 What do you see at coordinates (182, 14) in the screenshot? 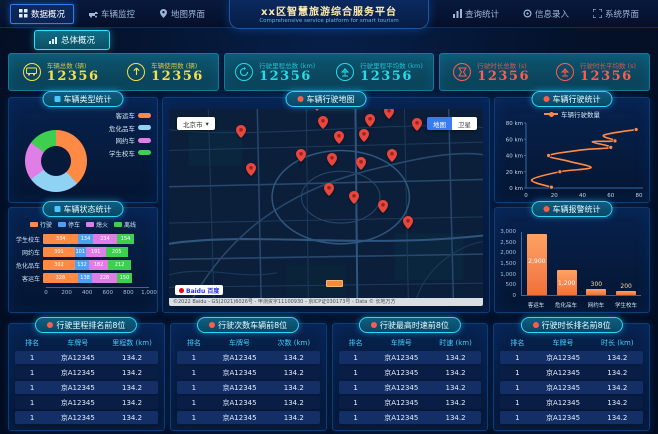
I see `nav-item-map-view: 地图界面` at bounding box center [182, 14].